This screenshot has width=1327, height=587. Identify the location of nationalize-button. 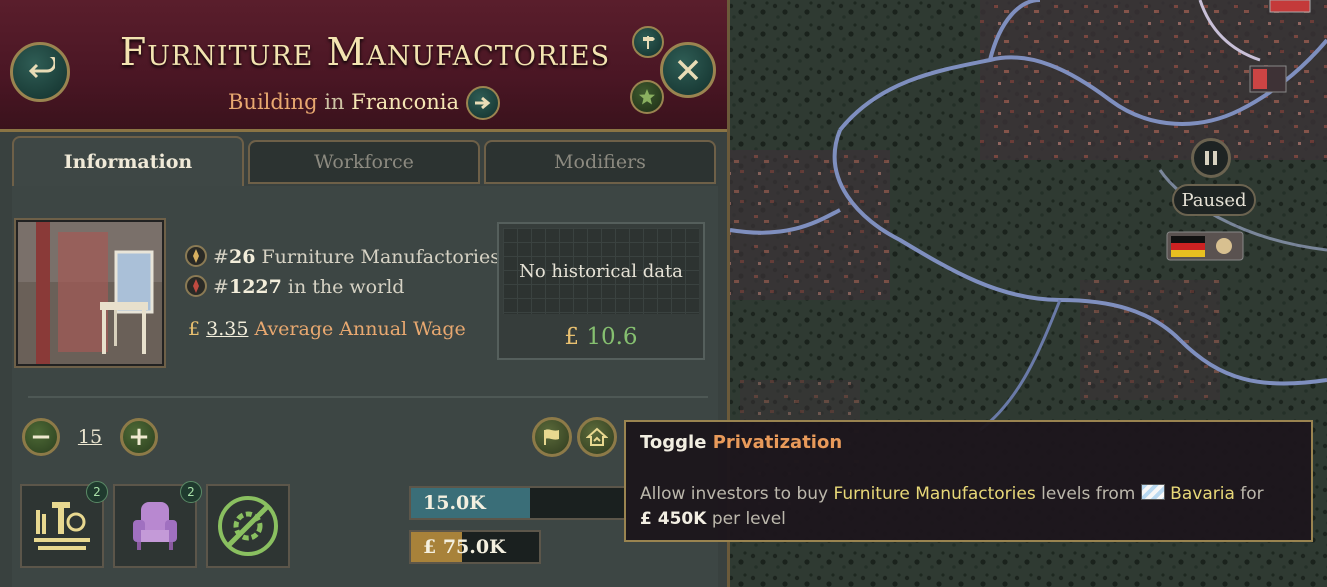
(552, 437).